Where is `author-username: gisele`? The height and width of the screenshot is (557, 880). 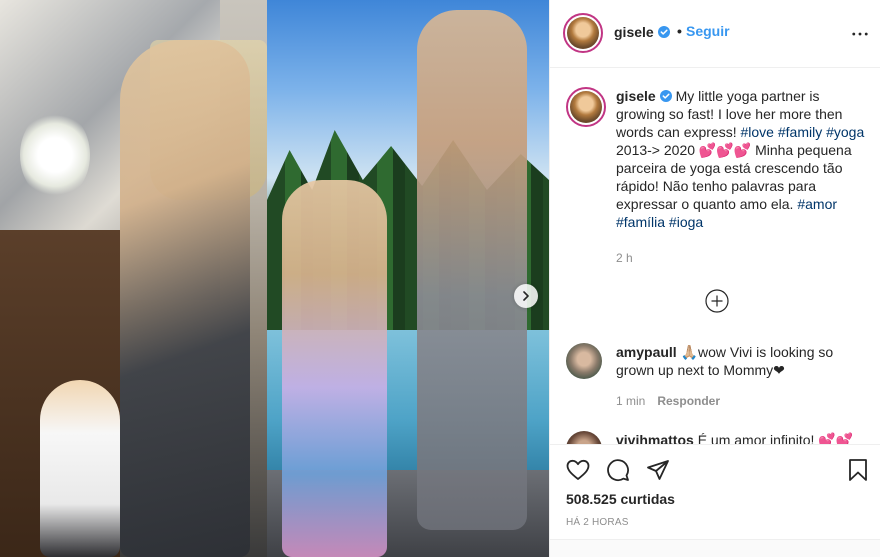
author-username: gisele is located at coordinates (634, 32).